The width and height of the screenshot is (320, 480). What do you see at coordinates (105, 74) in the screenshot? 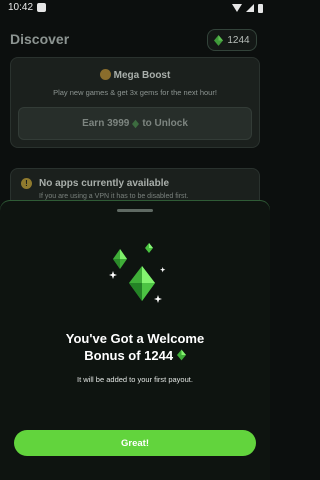
I see `coin-icon` at bounding box center [105, 74].